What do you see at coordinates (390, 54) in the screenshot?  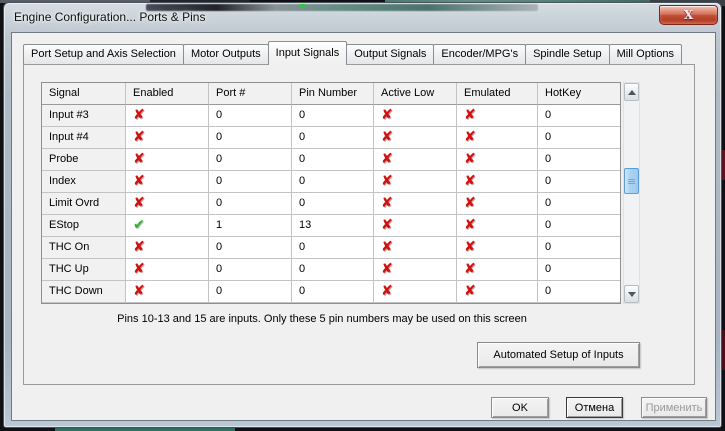 I see `tab-output-signals: Output Signals` at bounding box center [390, 54].